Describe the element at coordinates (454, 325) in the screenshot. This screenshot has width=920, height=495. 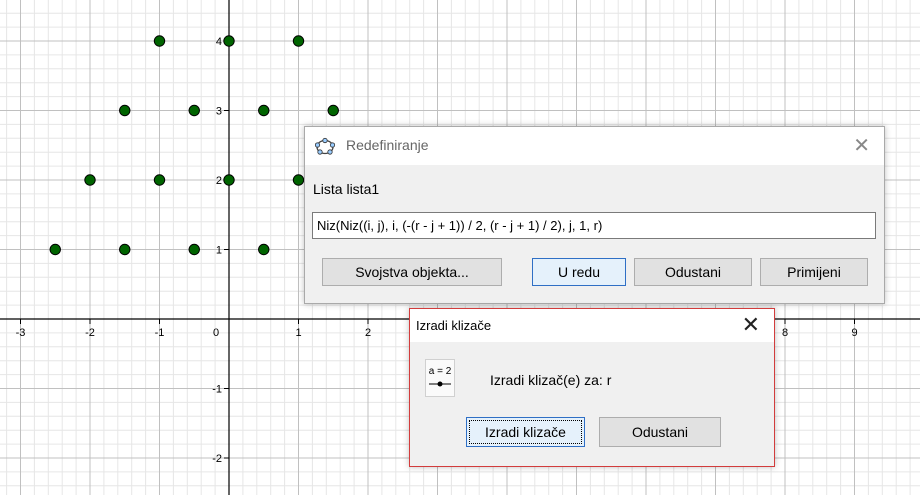
I see `sliders-title: Izradi klizače` at that location.